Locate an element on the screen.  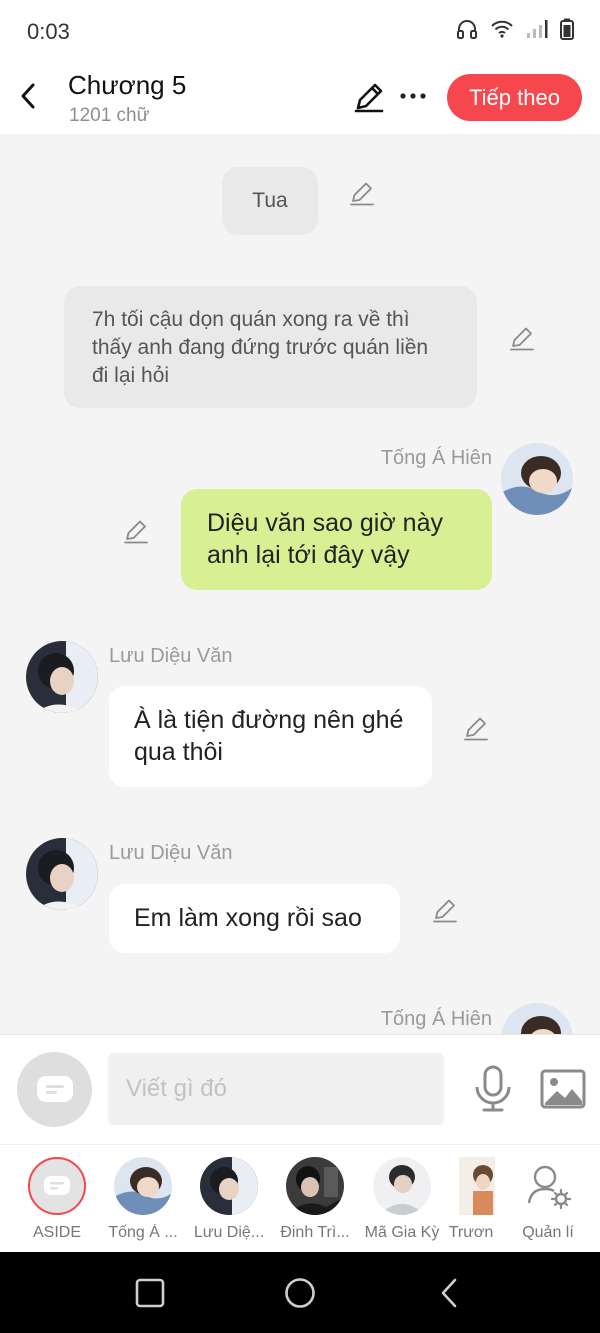
character-item: Trươn is located at coordinates (471, 1202).